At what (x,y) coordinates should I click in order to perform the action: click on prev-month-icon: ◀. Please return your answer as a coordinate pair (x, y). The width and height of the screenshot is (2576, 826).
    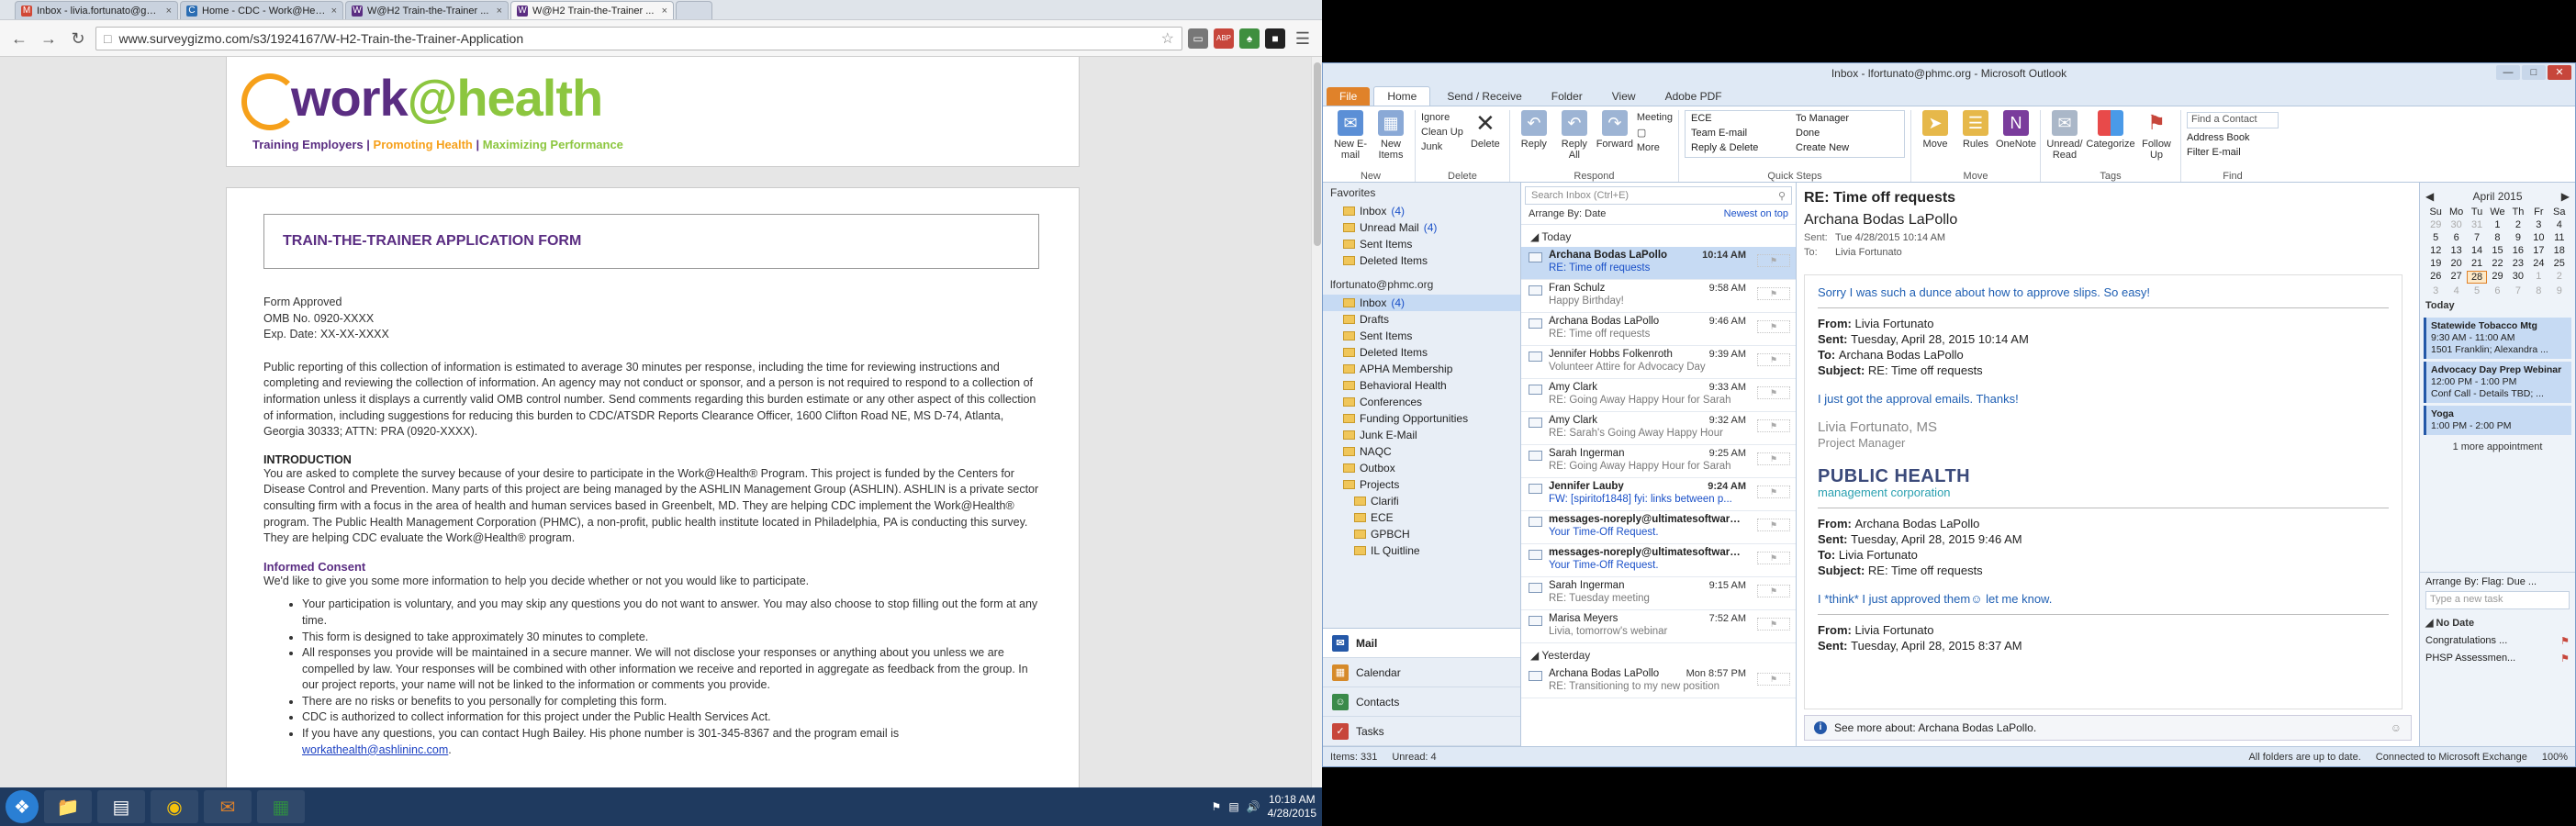
    Looking at the image, I should click on (2429, 196).